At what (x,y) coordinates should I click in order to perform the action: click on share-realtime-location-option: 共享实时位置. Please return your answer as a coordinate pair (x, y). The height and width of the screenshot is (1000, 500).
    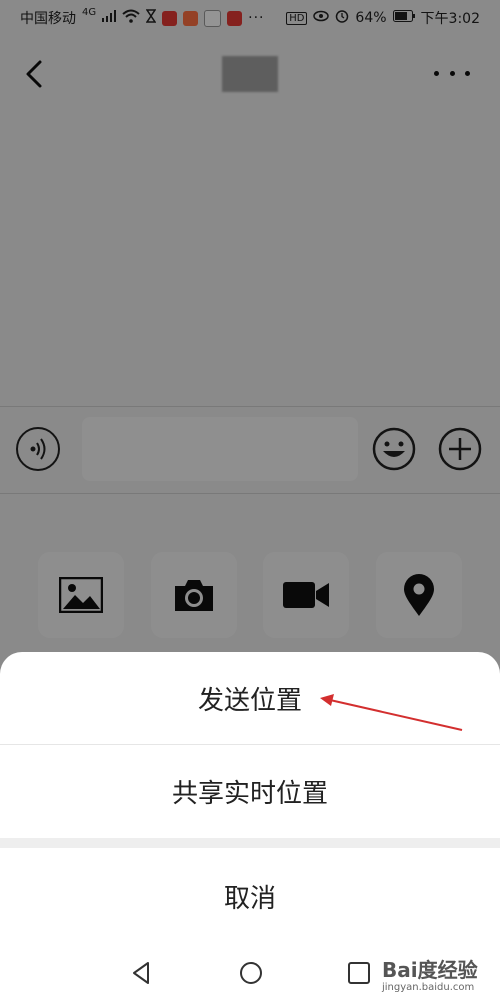
    Looking at the image, I should click on (250, 791).